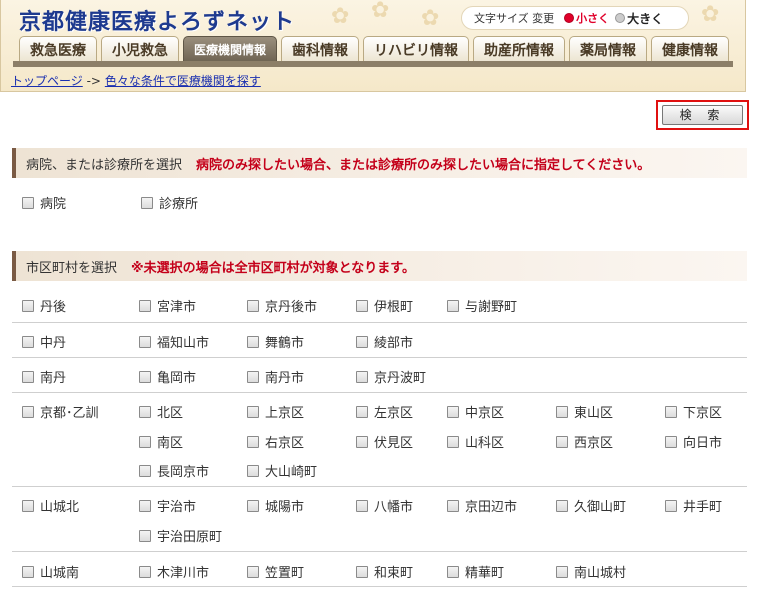 The width and height of the screenshot is (766, 601). I want to click on city-checkbox: 南区, so click(161, 441).